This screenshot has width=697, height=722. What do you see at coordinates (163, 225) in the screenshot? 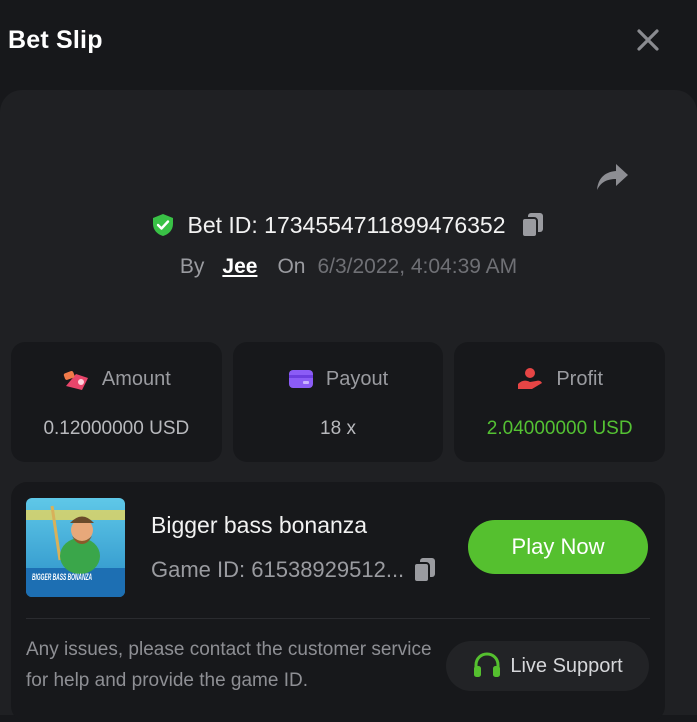
I see `shield-check-icon` at bounding box center [163, 225].